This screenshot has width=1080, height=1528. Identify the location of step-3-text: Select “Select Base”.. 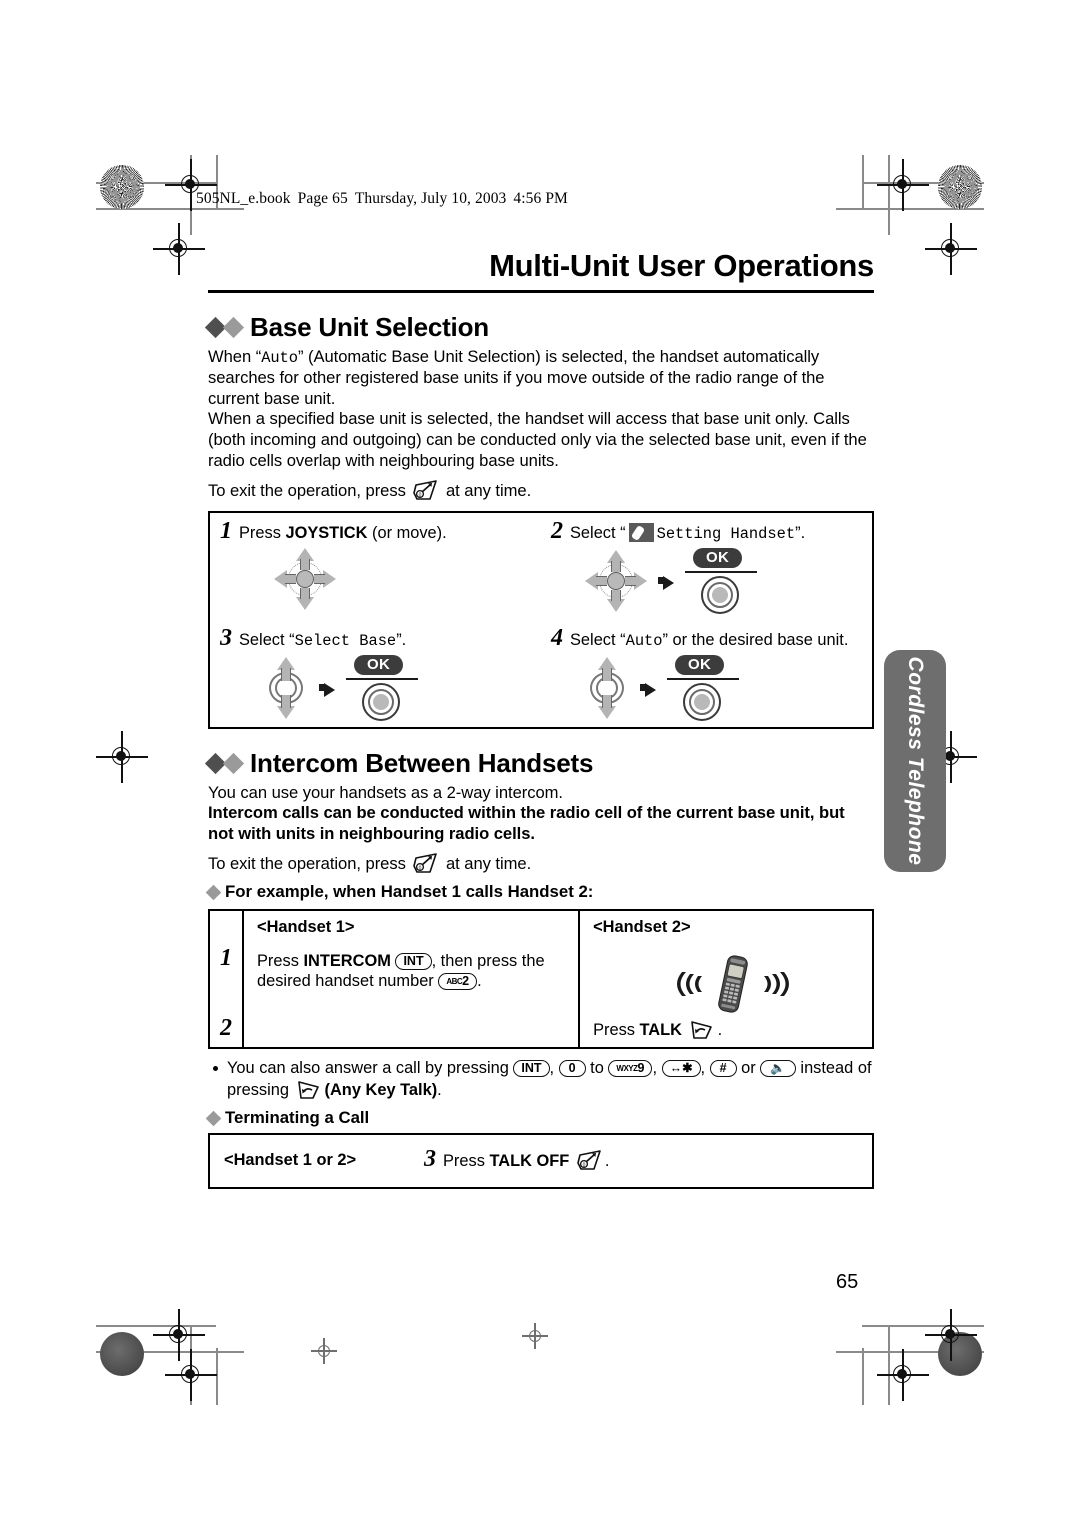
(322, 640).